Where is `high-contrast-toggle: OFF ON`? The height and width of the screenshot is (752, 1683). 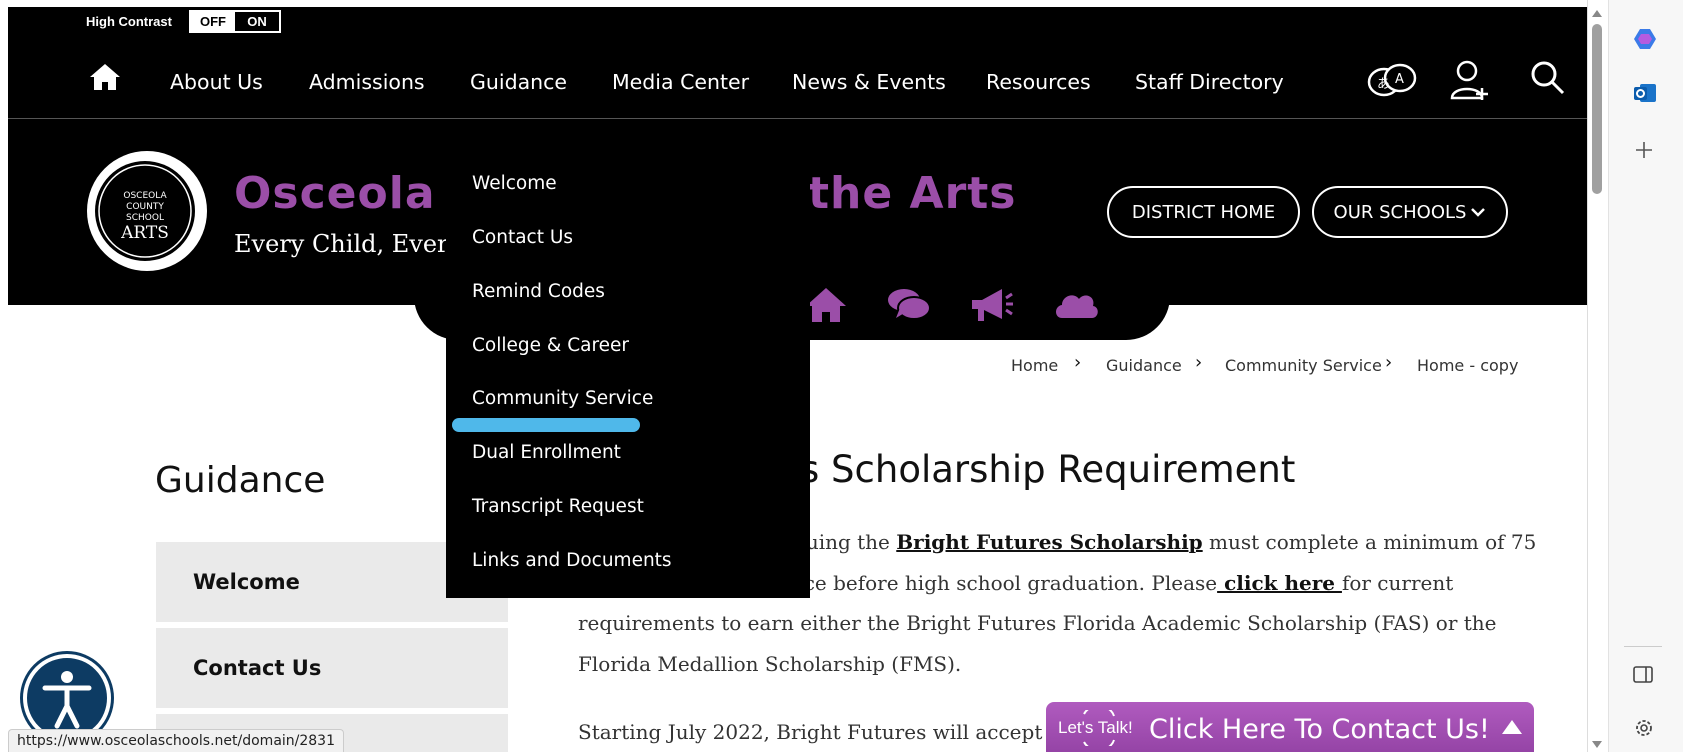 high-contrast-toggle: OFF ON is located at coordinates (235, 21).